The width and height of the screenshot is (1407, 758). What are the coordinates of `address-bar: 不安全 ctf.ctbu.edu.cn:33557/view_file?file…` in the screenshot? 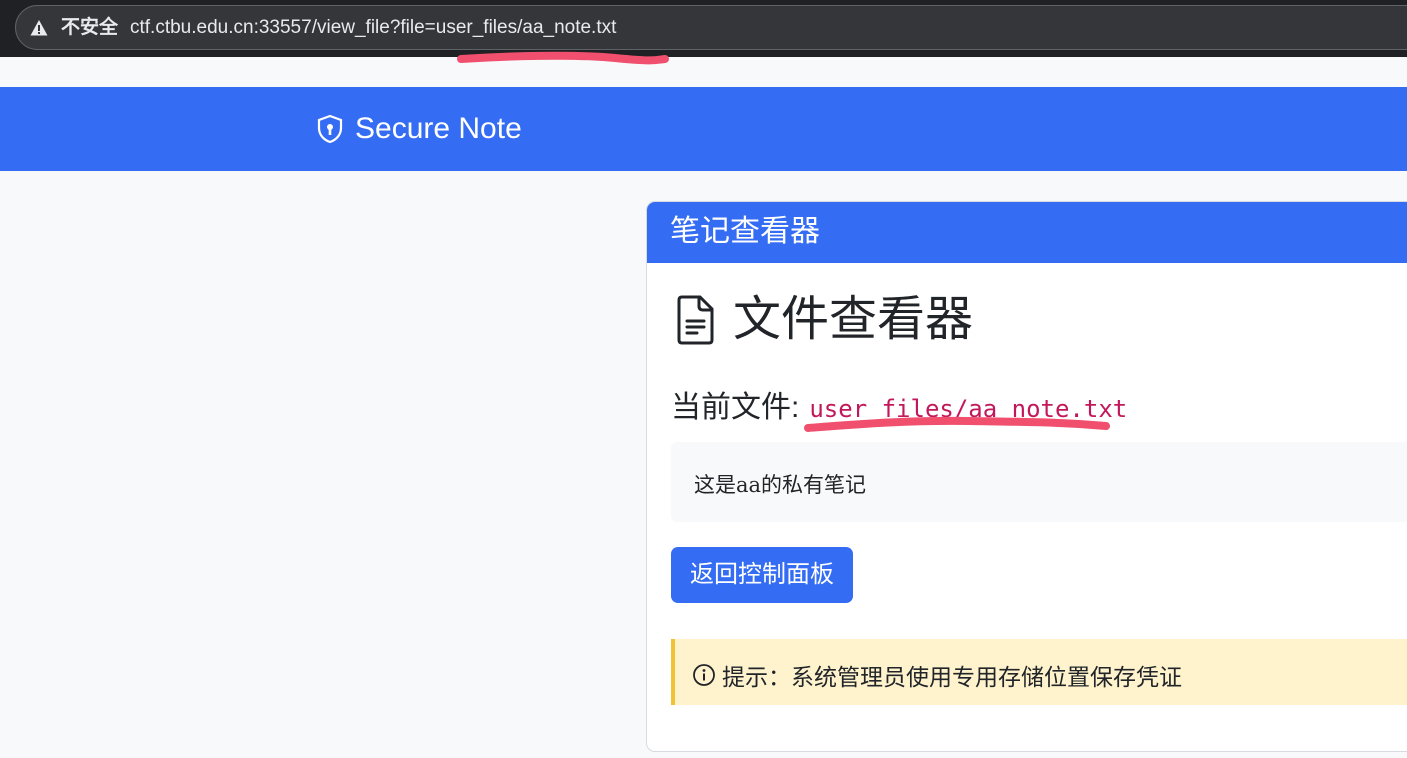 It's located at (711, 27).